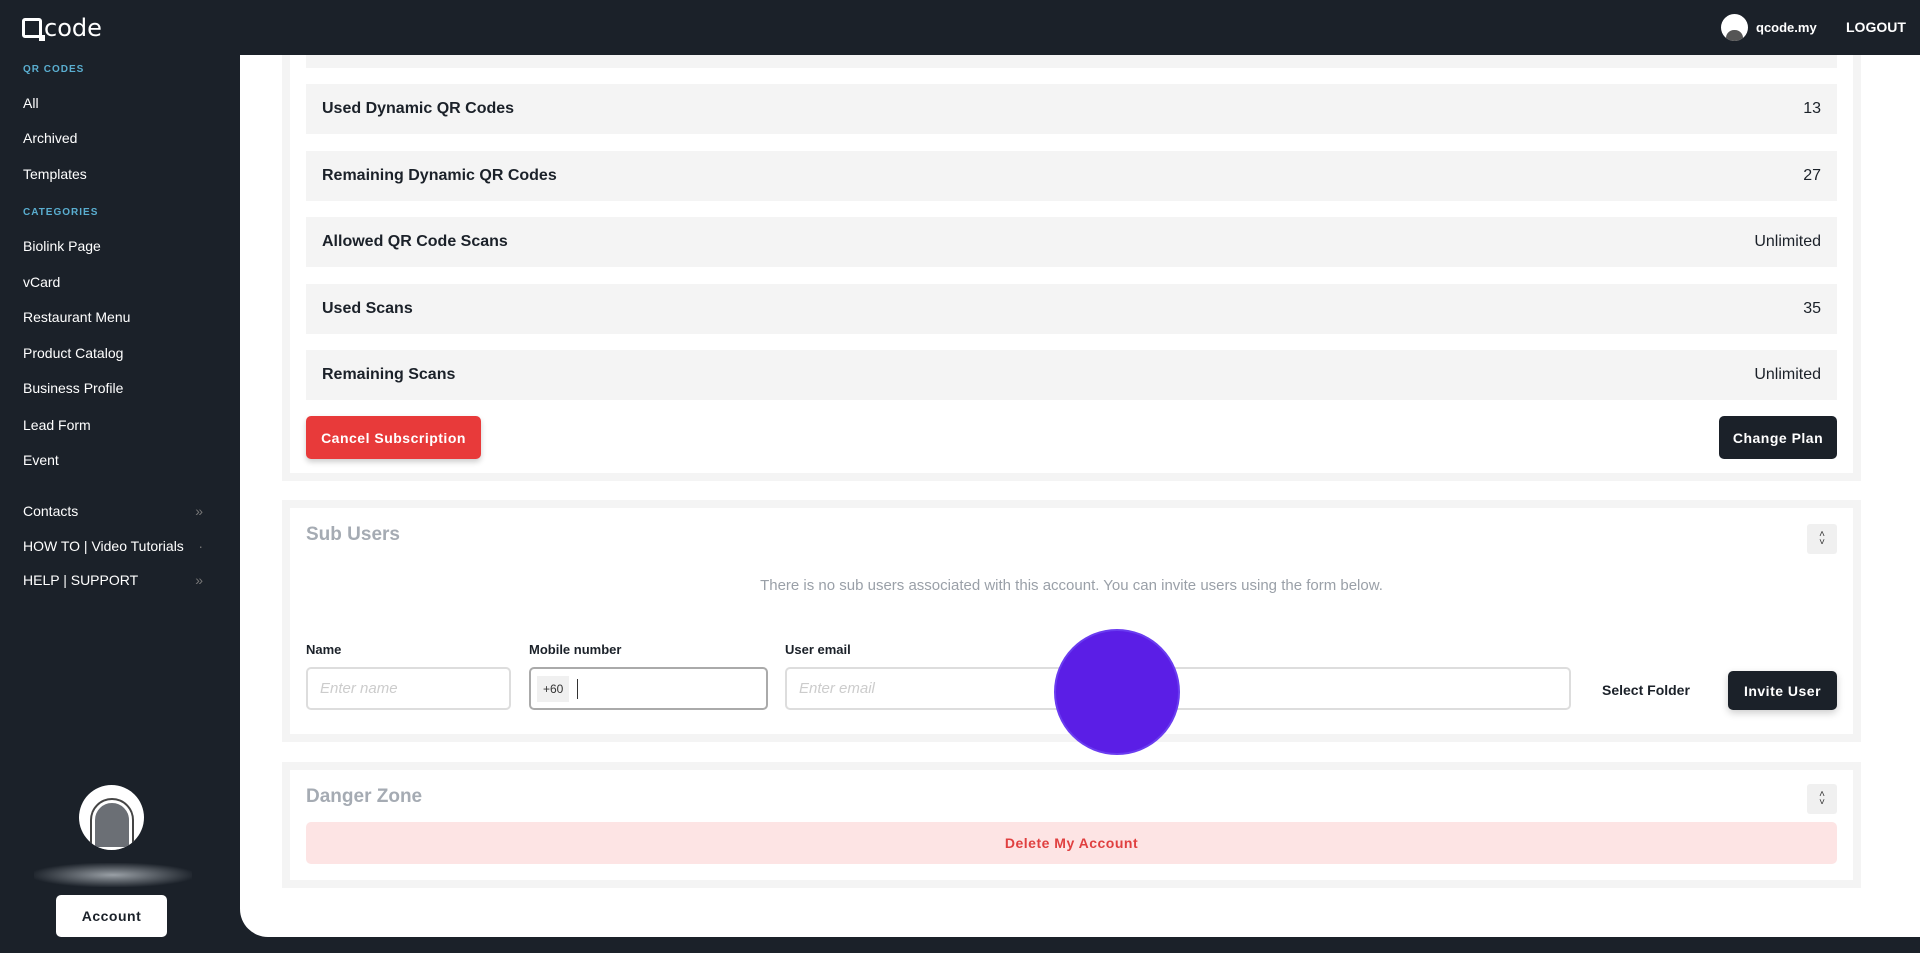 This screenshot has width=1920, height=953. Describe the element at coordinates (55, 174) in the screenshot. I see `label: Templates` at that location.